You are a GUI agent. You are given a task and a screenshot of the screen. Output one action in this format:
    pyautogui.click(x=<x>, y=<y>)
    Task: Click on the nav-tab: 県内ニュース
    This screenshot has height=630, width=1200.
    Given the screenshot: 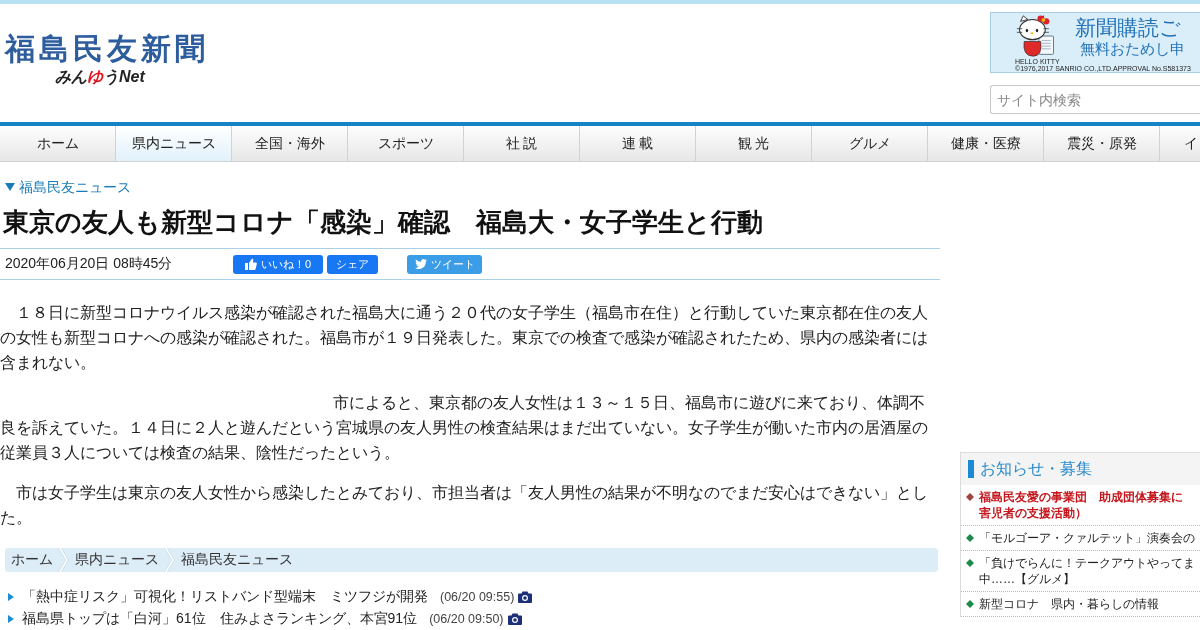 What is the action you would take?
    pyautogui.click(x=174, y=144)
    